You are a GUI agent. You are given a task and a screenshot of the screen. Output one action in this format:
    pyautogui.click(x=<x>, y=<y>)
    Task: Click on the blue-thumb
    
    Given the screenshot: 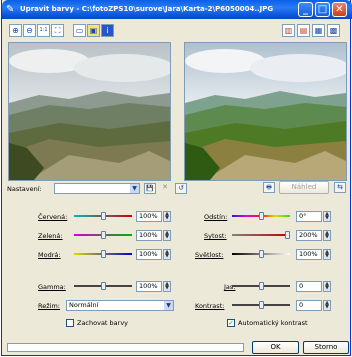 What is the action you would take?
    pyautogui.click(x=103, y=254)
    